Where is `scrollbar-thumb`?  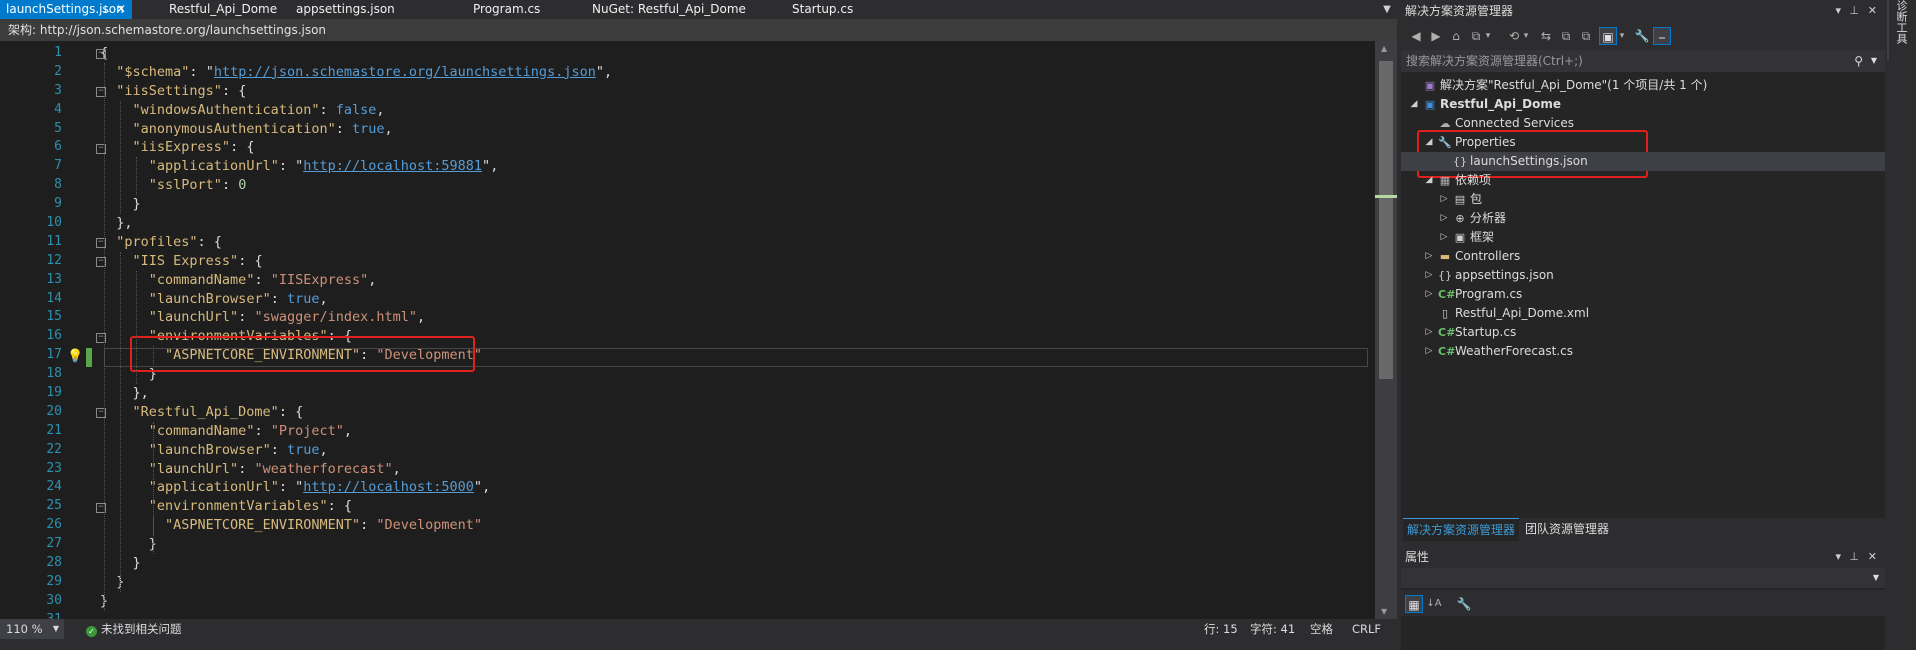 scrollbar-thumb is located at coordinates (1386, 220).